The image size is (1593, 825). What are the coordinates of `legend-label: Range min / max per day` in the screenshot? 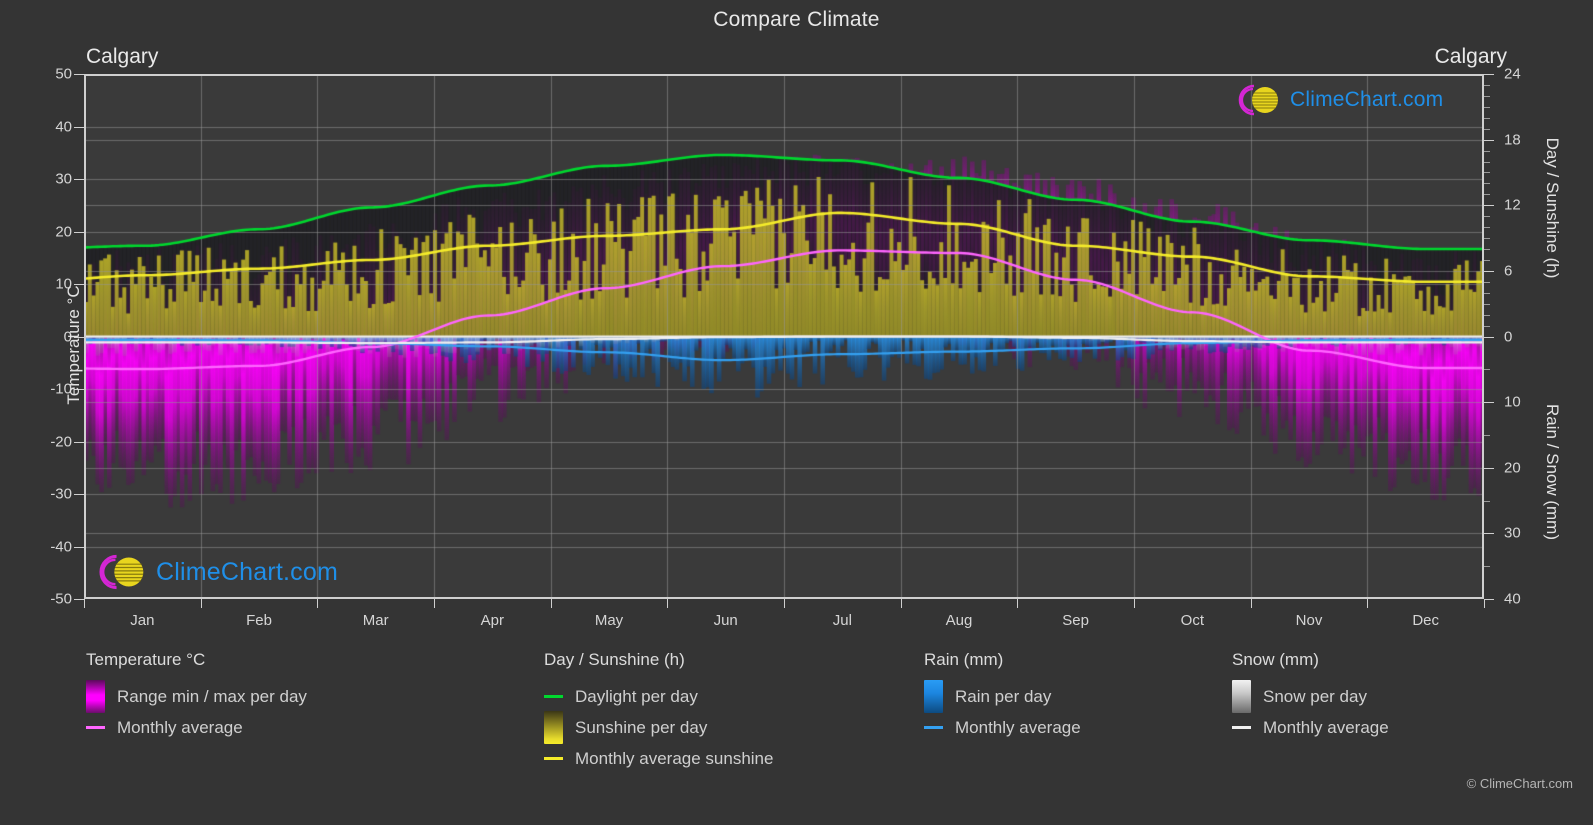 It's located at (212, 696).